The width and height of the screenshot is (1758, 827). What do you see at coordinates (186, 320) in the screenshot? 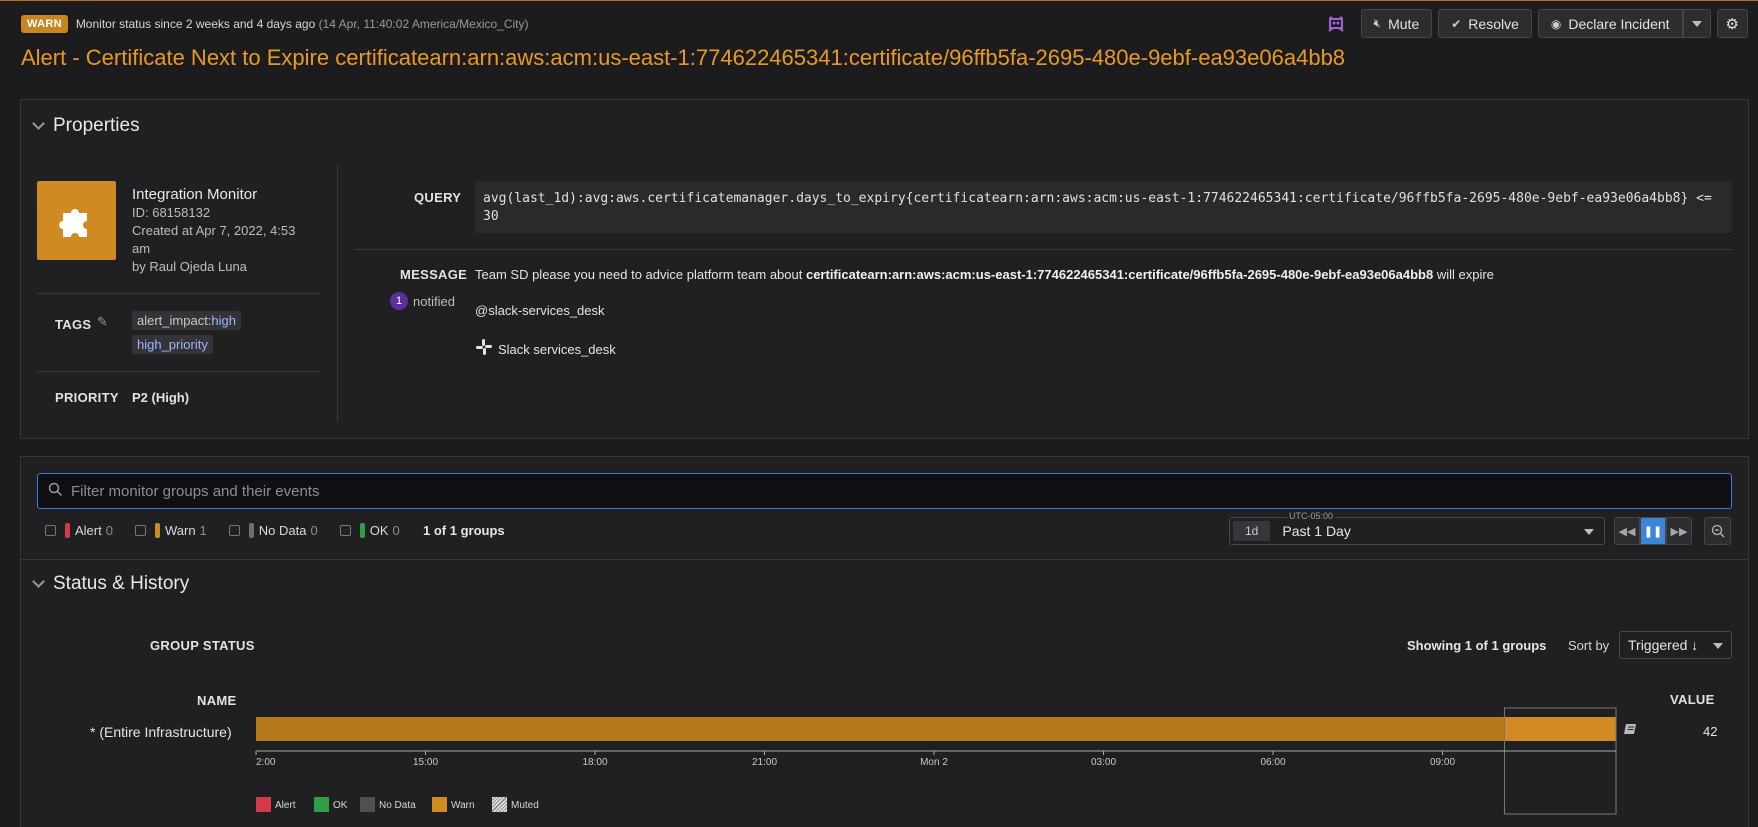
I see `tag-alert-impact: alert_impact:high` at bounding box center [186, 320].